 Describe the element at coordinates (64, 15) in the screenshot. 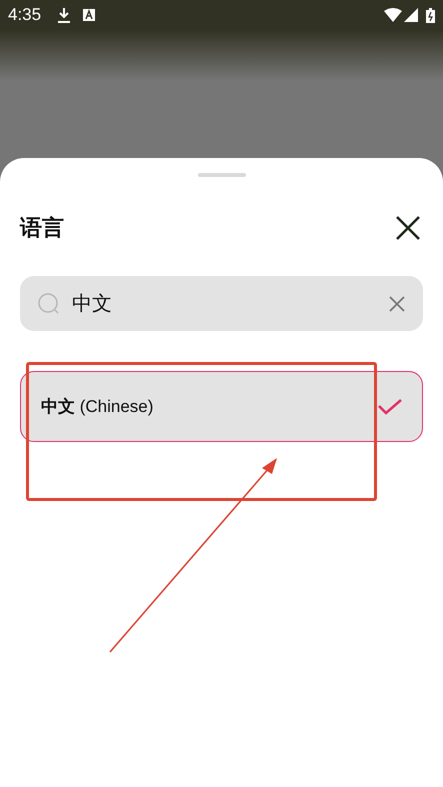

I see `download-icon` at that location.